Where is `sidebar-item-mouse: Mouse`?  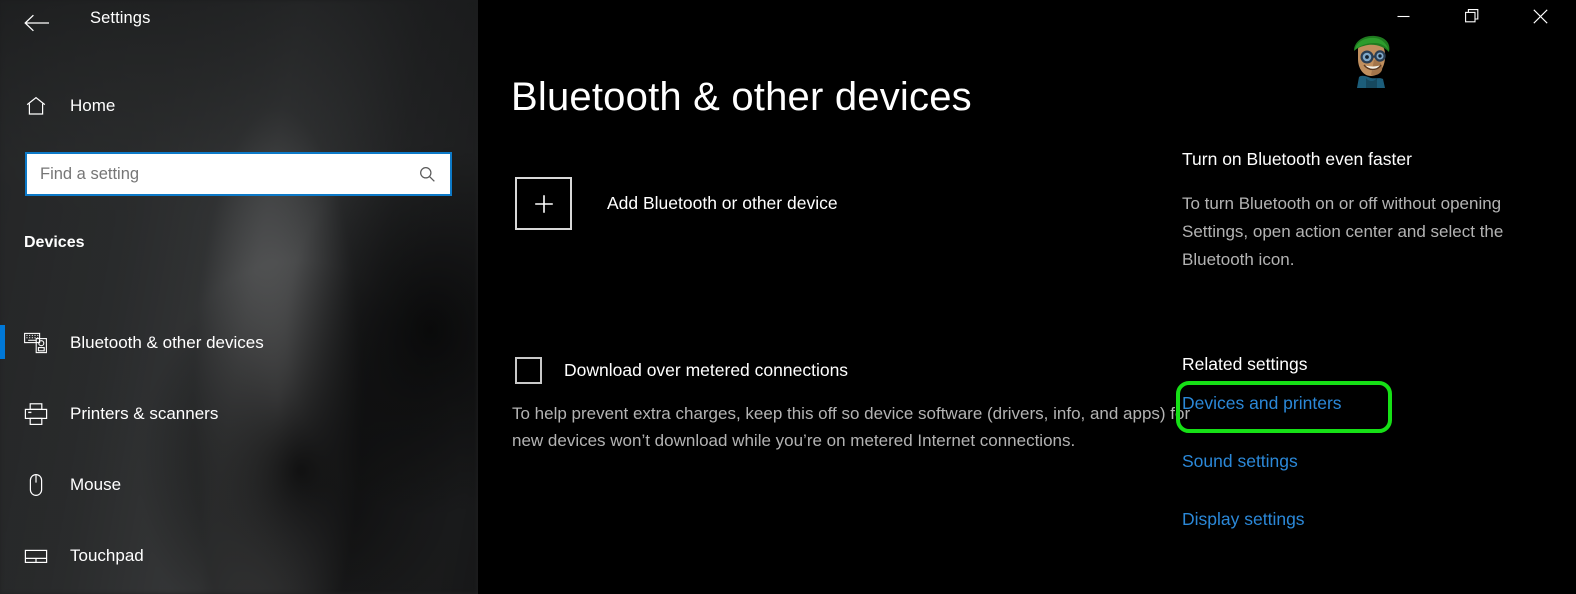
sidebar-item-mouse: Mouse is located at coordinates (239, 484).